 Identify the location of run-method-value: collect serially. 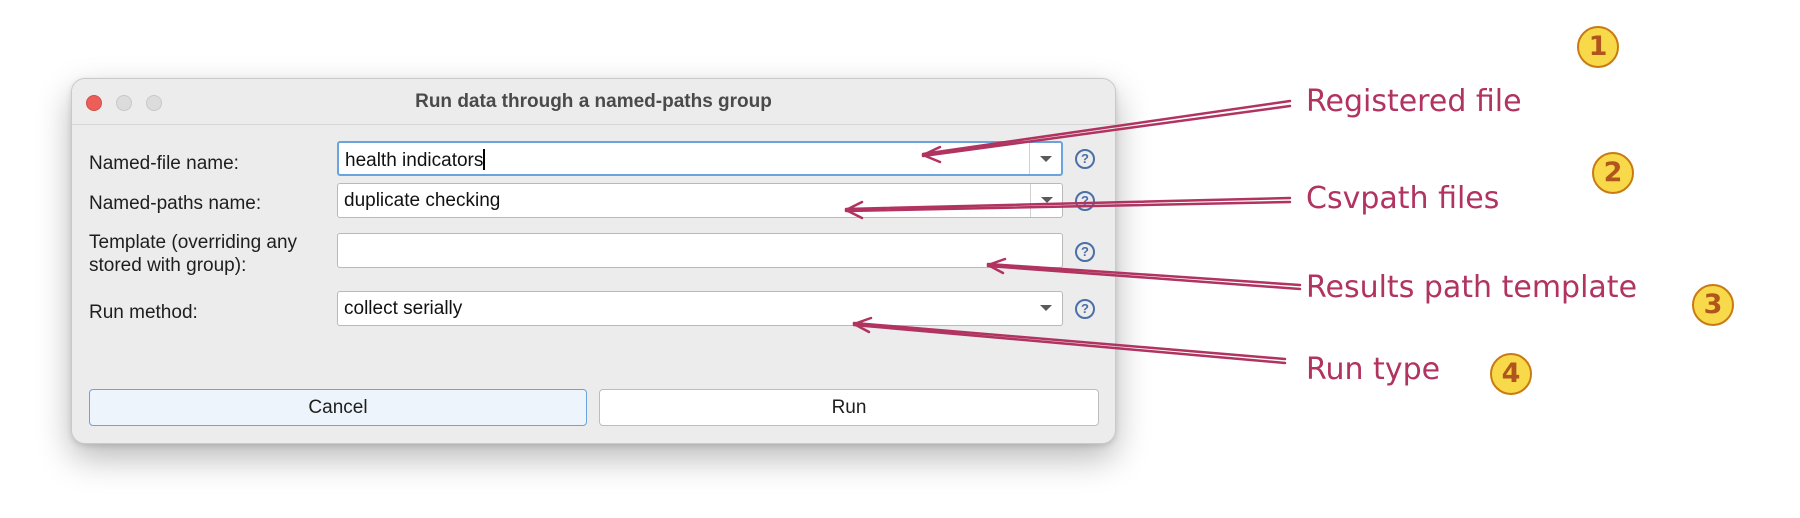
(403, 308).